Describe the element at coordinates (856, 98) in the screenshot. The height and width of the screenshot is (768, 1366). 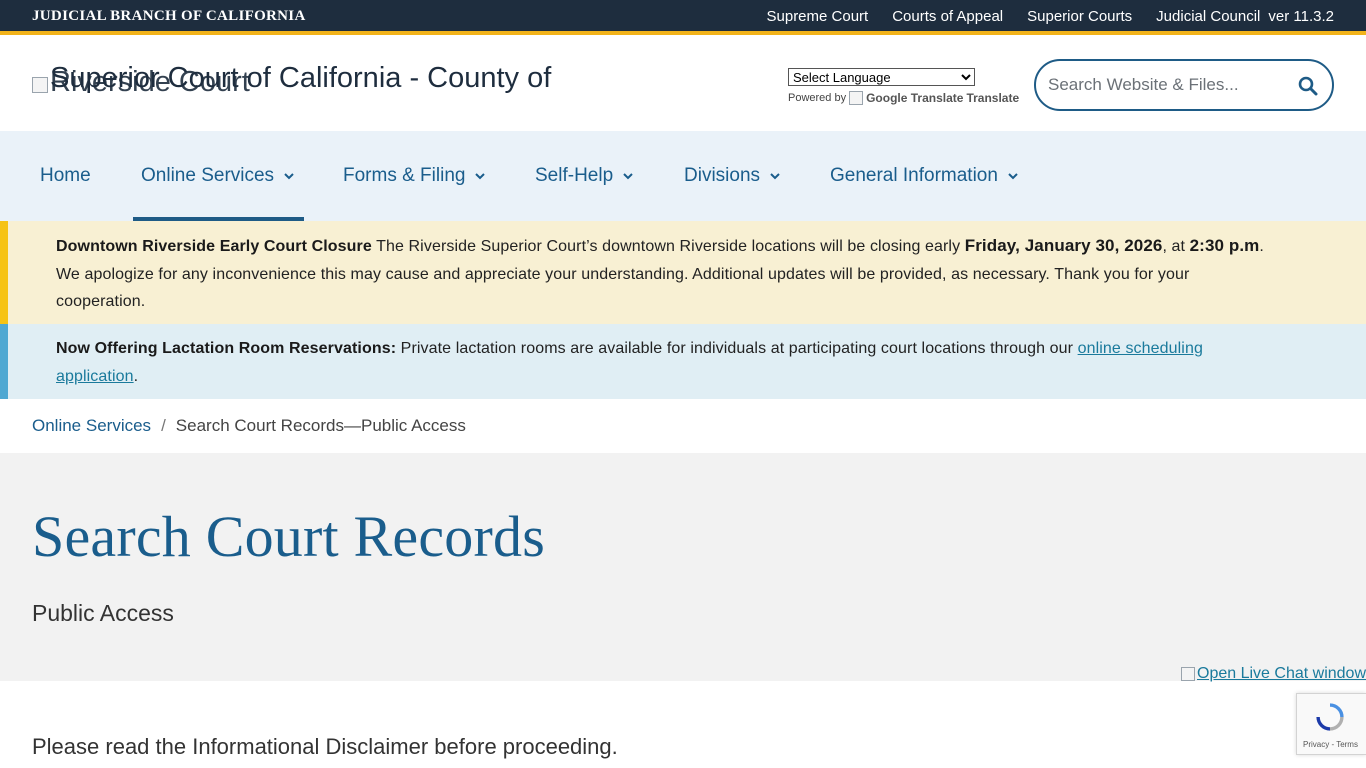
I see `google-logo-icon` at that location.